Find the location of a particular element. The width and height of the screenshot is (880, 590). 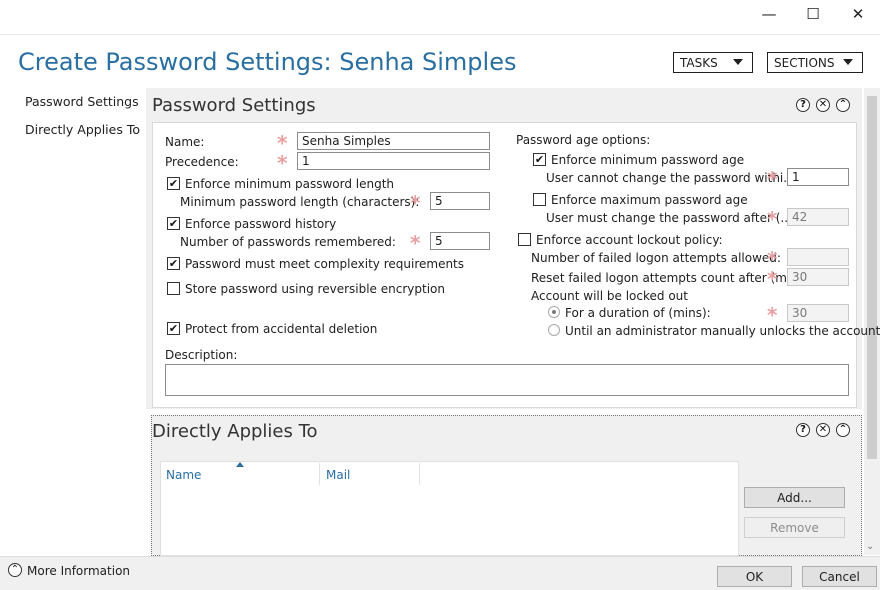

enforce-history-checkbox: ✔ is located at coordinates (173, 223).